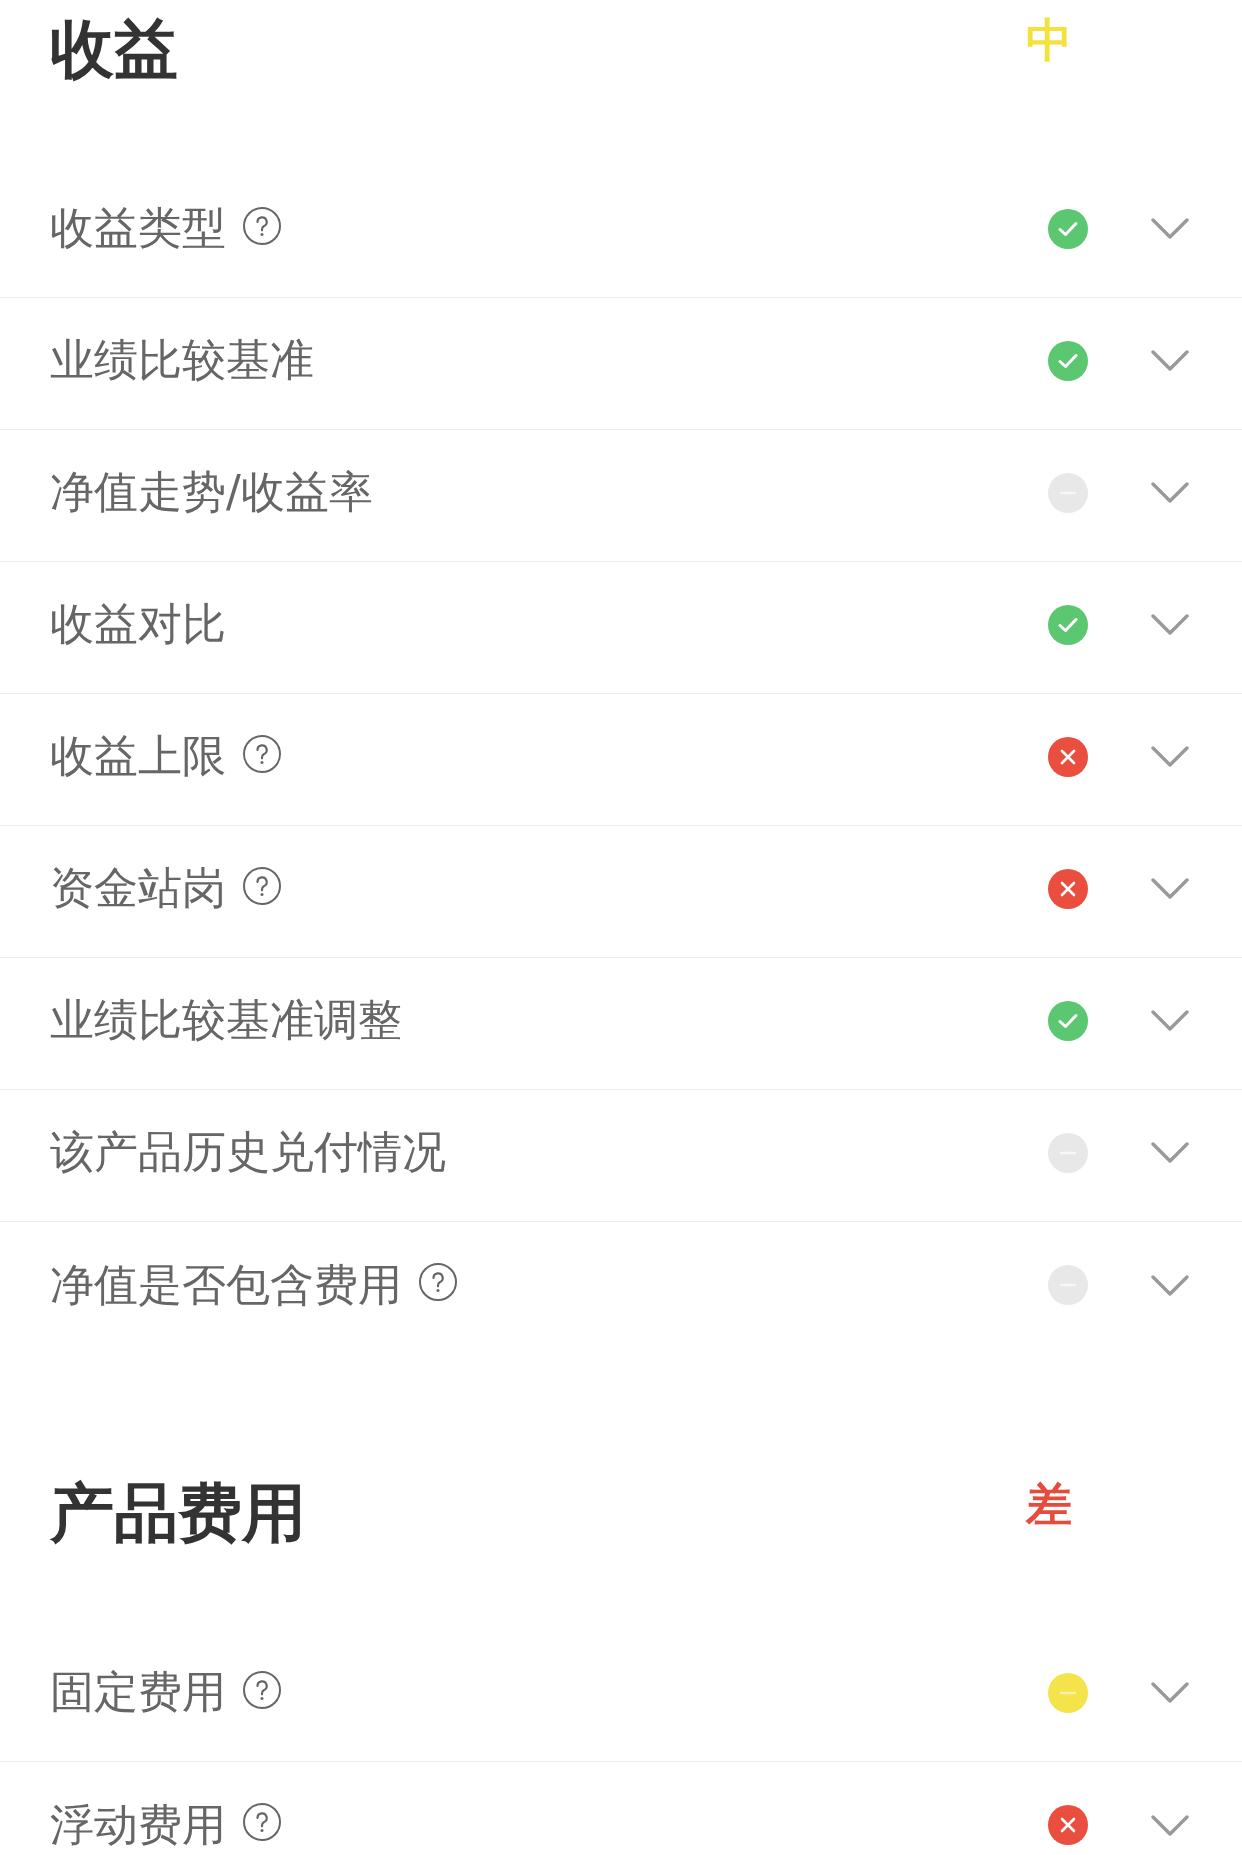  Describe the element at coordinates (138, 228) in the screenshot. I see `item-label: 收益类型` at that location.